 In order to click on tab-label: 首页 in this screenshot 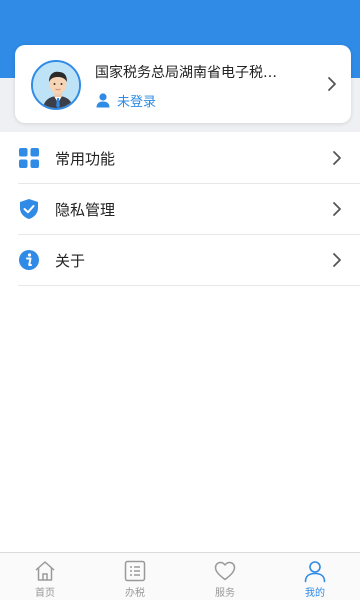, I will do `click(45, 593)`.